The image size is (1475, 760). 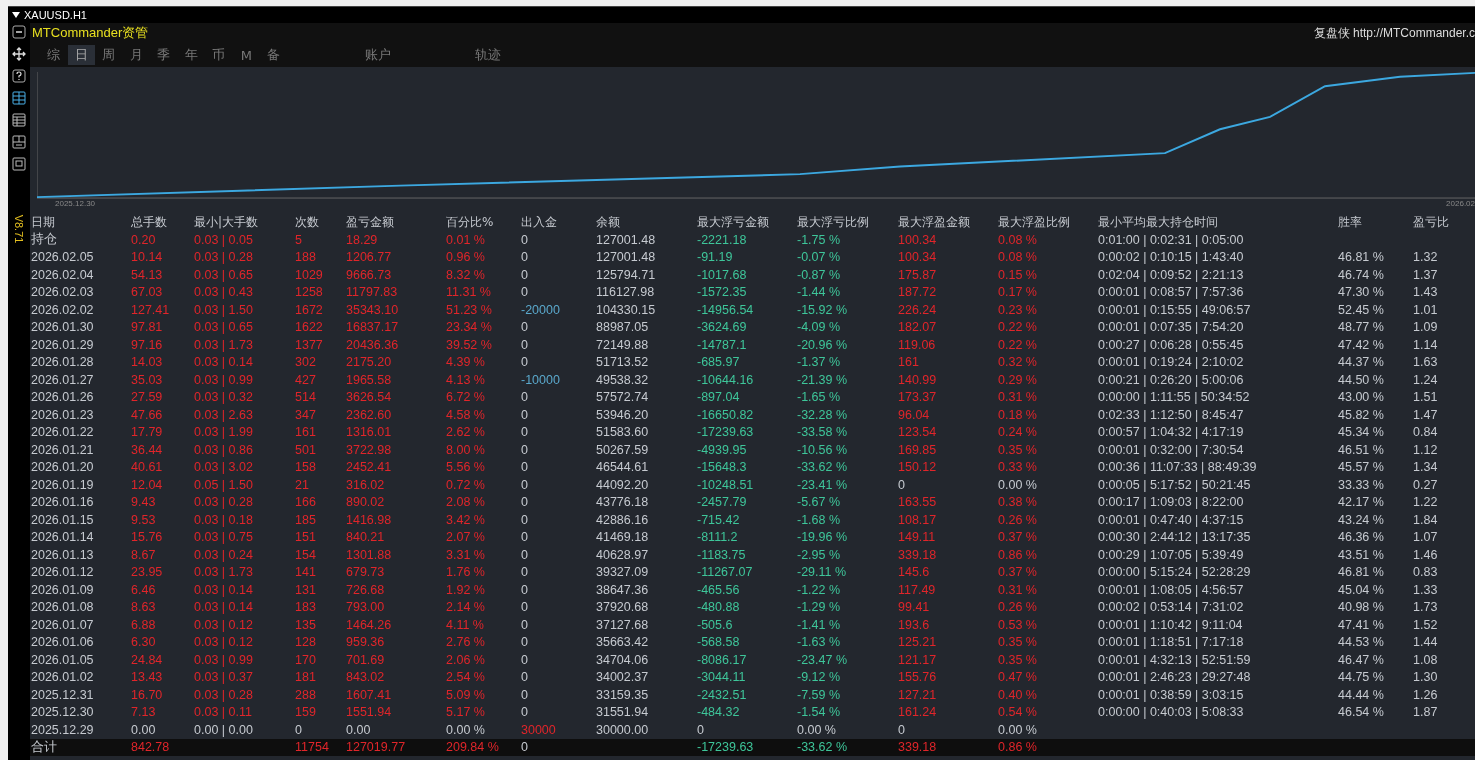 What do you see at coordinates (19, 54) in the screenshot?
I see `move-icon` at bounding box center [19, 54].